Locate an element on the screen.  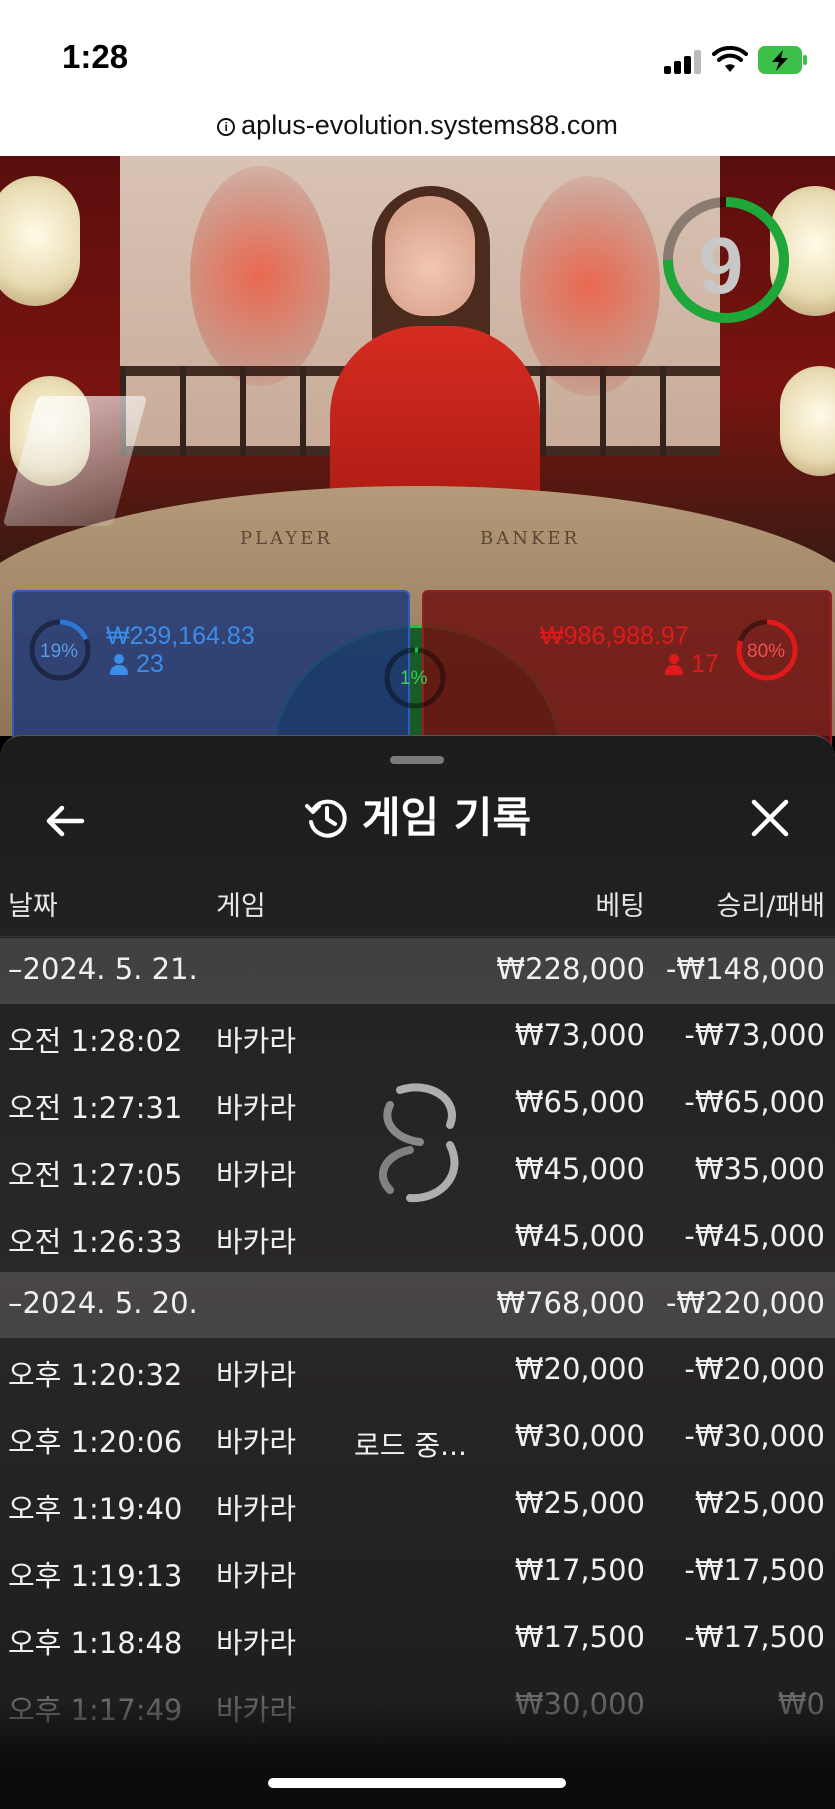
player-total-amount: ₩239,164.83 is located at coordinates (180, 636).